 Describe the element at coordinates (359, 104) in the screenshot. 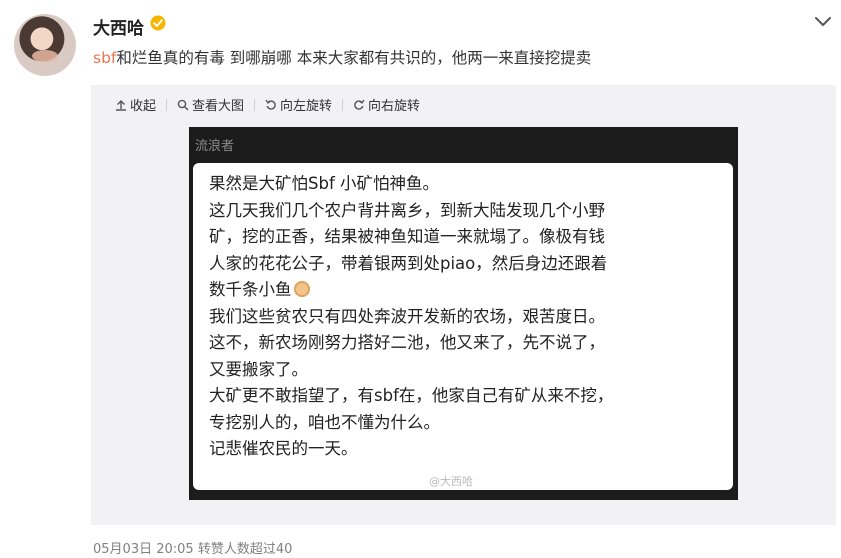

I see `rotate-right-icon` at that location.